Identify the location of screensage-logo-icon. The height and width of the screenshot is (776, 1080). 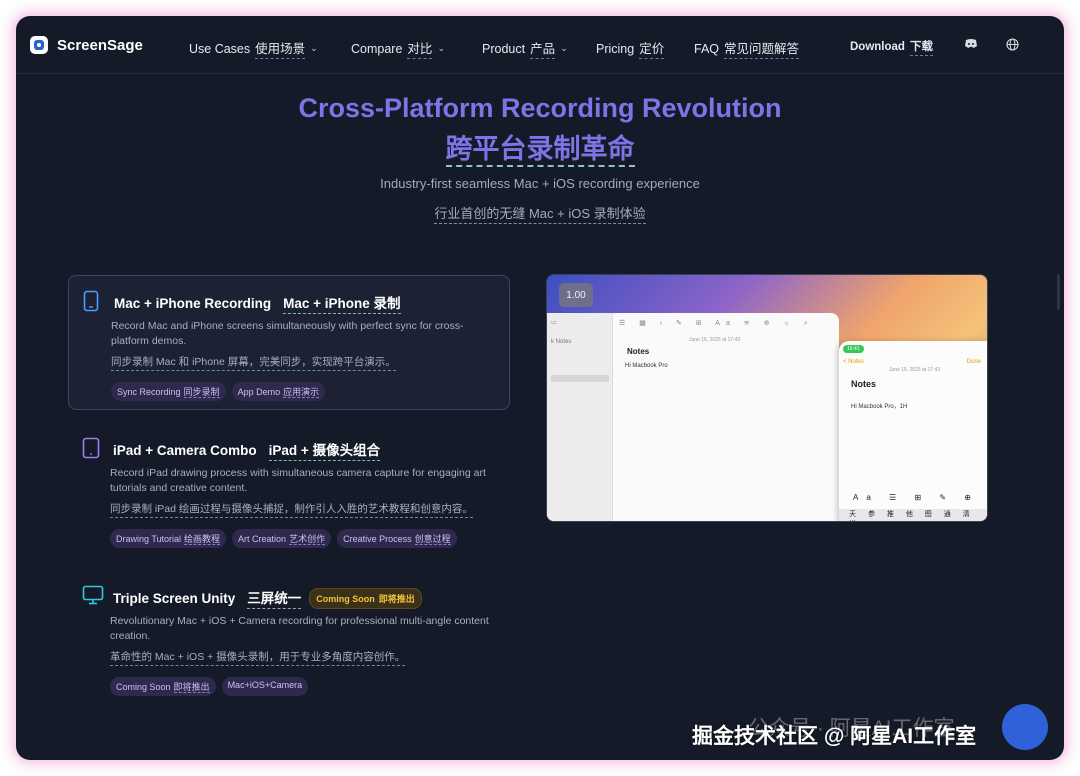
(39, 45).